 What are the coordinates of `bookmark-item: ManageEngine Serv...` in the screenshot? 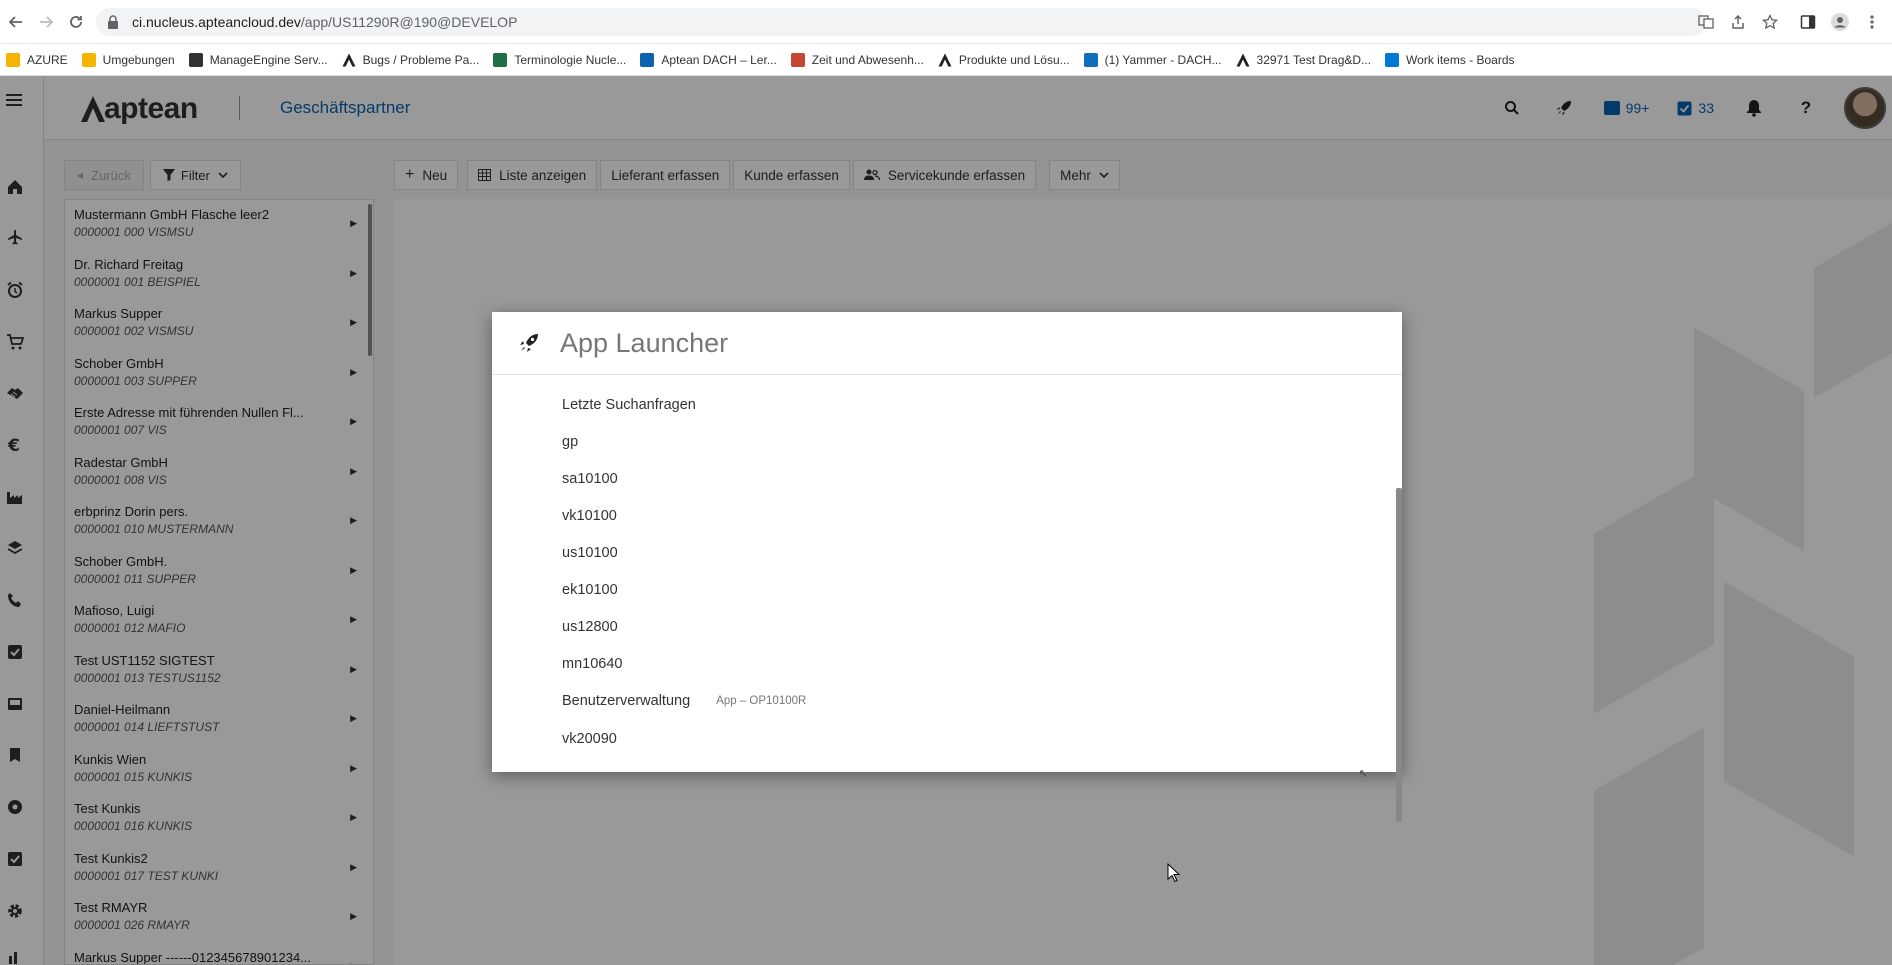 It's located at (258, 59).